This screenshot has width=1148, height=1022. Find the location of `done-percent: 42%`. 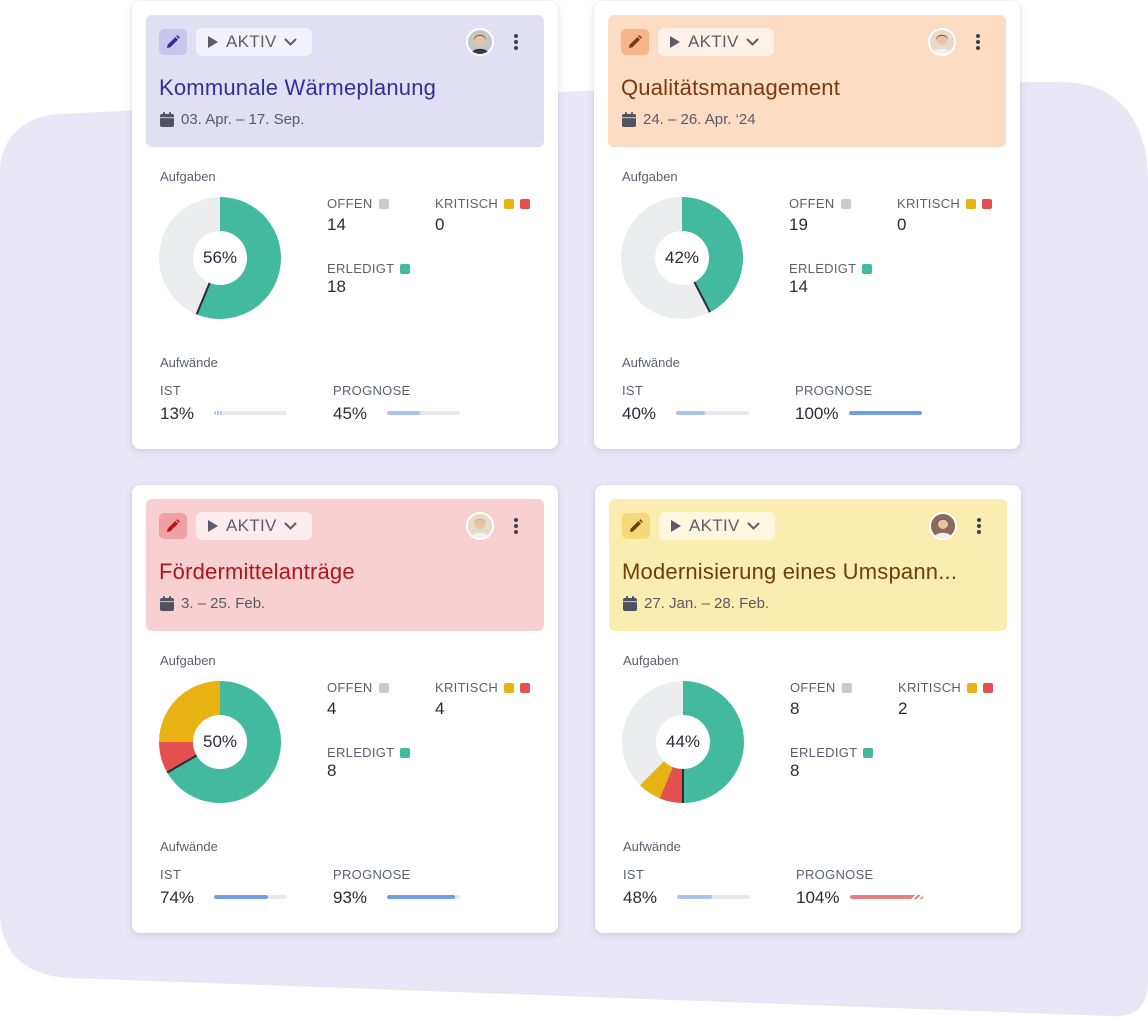

done-percent: 42% is located at coordinates (682, 257).